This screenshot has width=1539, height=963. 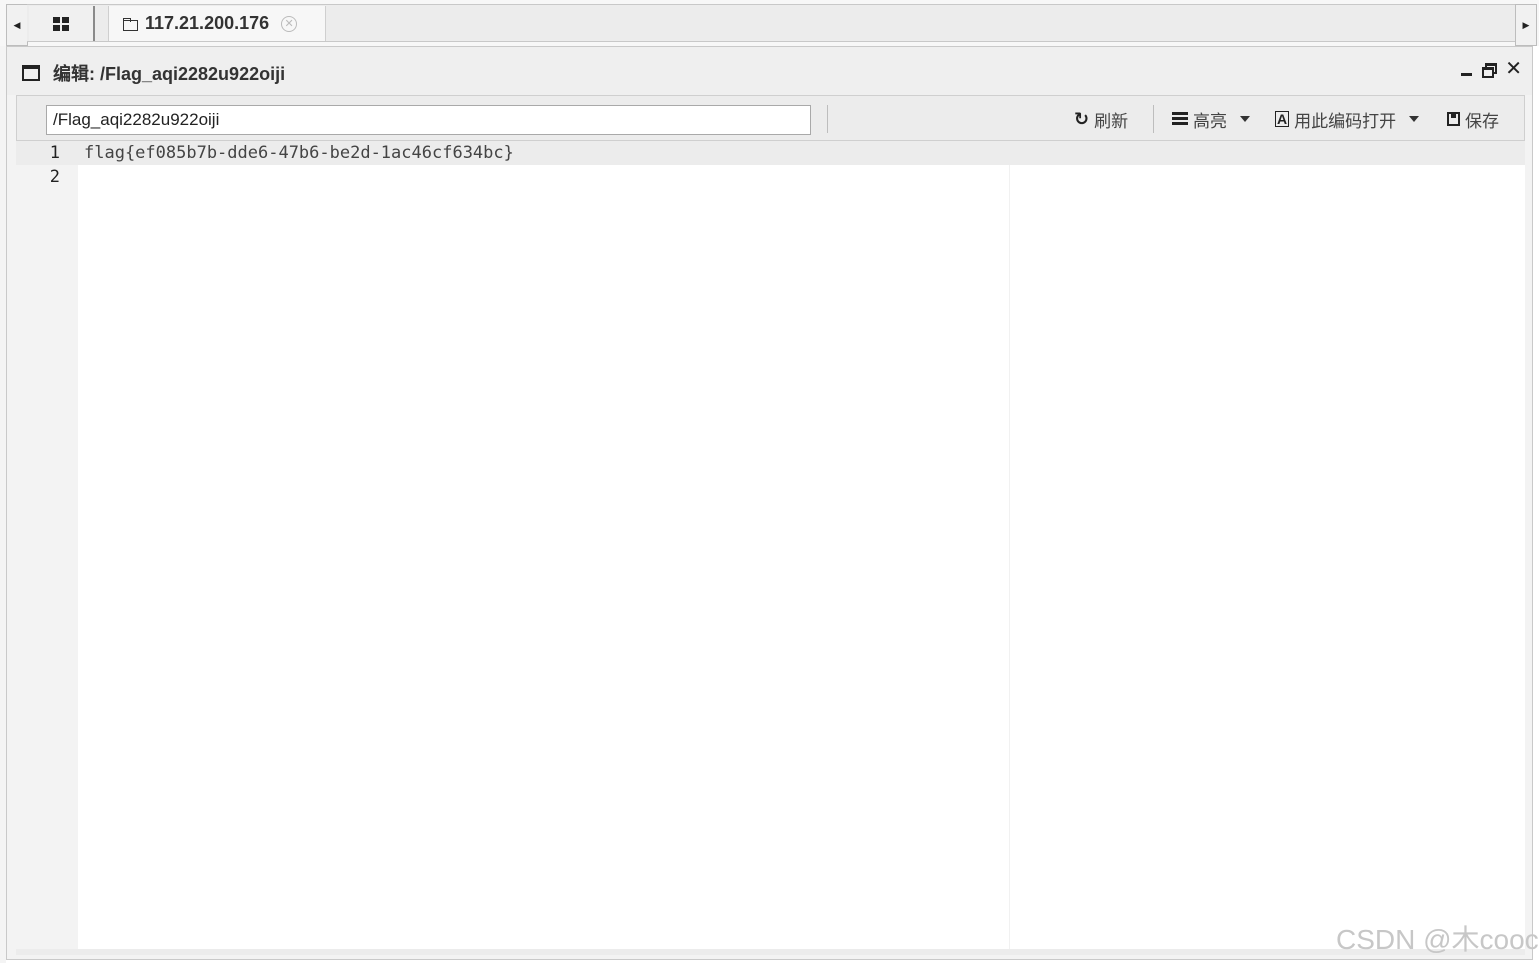 What do you see at coordinates (47, 545) in the screenshot?
I see `line-gutter` at bounding box center [47, 545].